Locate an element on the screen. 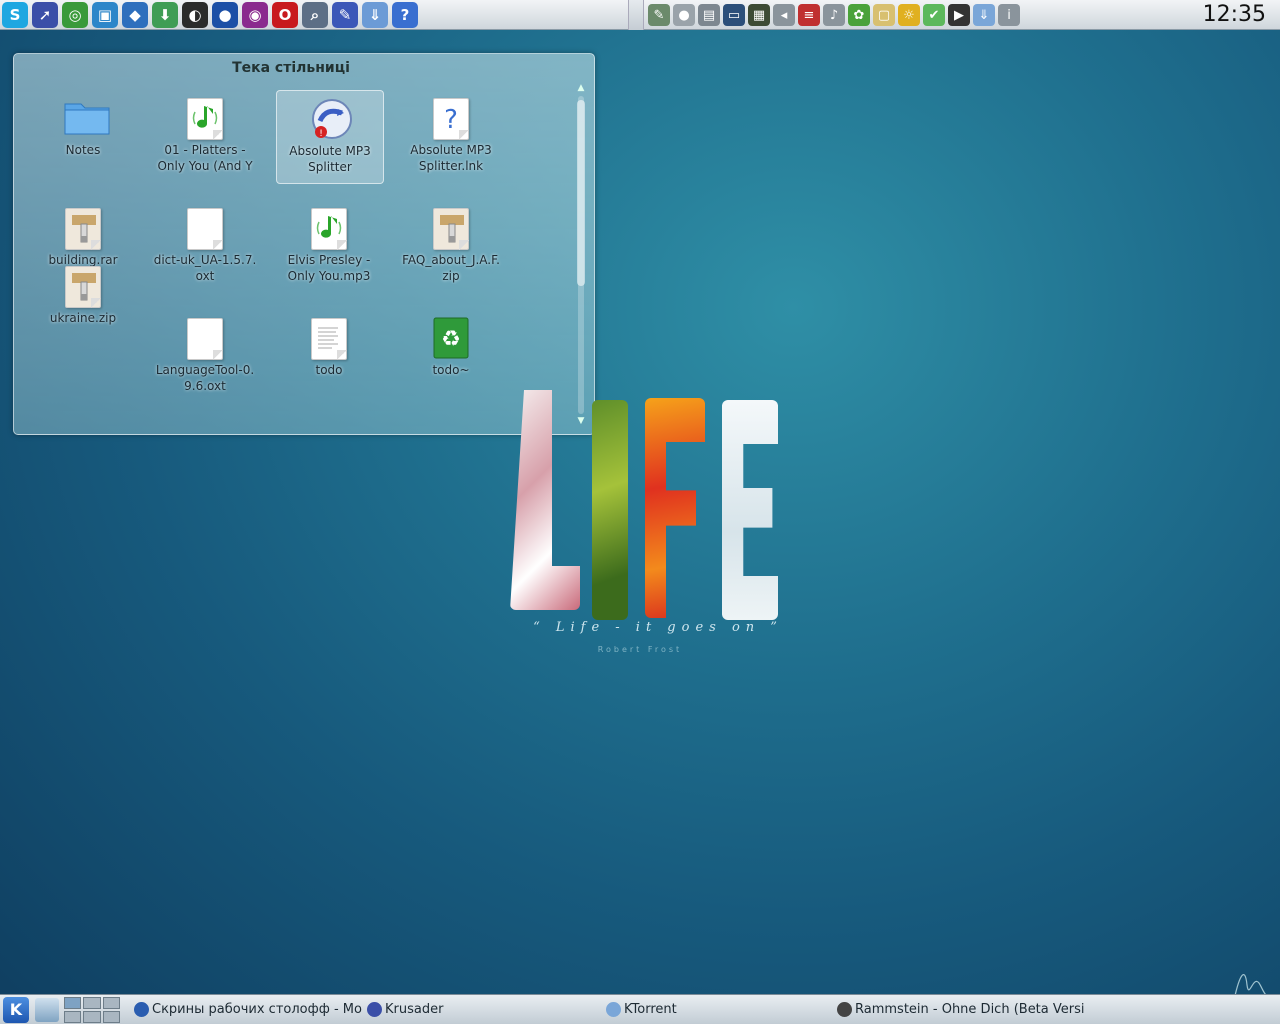  desktop-item-label: Absolute MP3 Splitter.lnk is located at coordinates (451, 158).